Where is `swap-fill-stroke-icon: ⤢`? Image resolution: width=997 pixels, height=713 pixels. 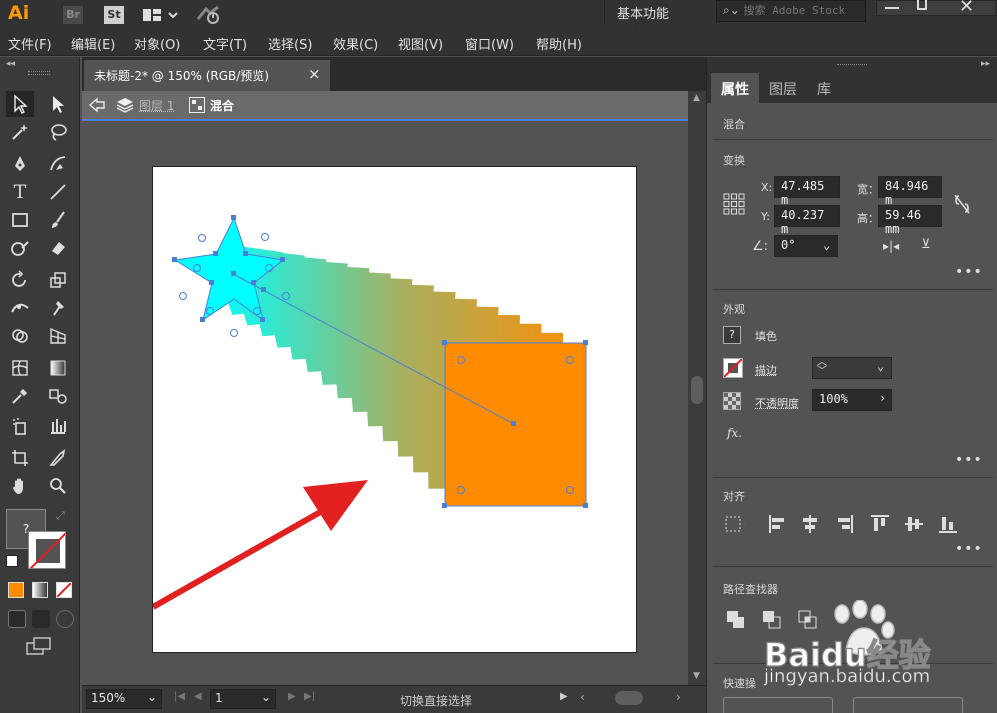 swap-fill-stroke-icon: ⤢ is located at coordinates (60, 516).